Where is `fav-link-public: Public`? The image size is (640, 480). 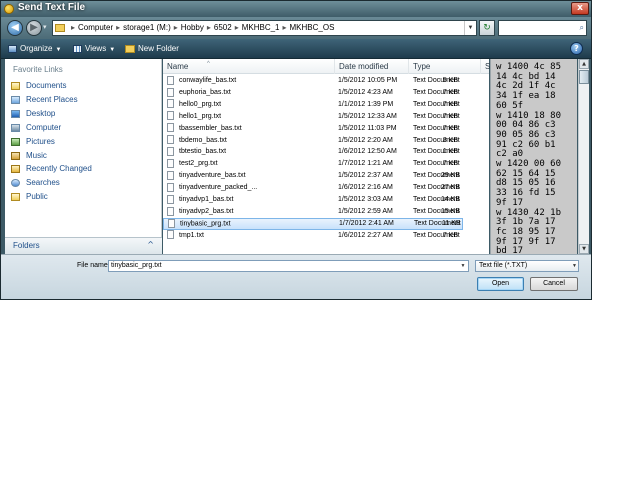
fav-link-public: Public is located at coordinates (29, 197).